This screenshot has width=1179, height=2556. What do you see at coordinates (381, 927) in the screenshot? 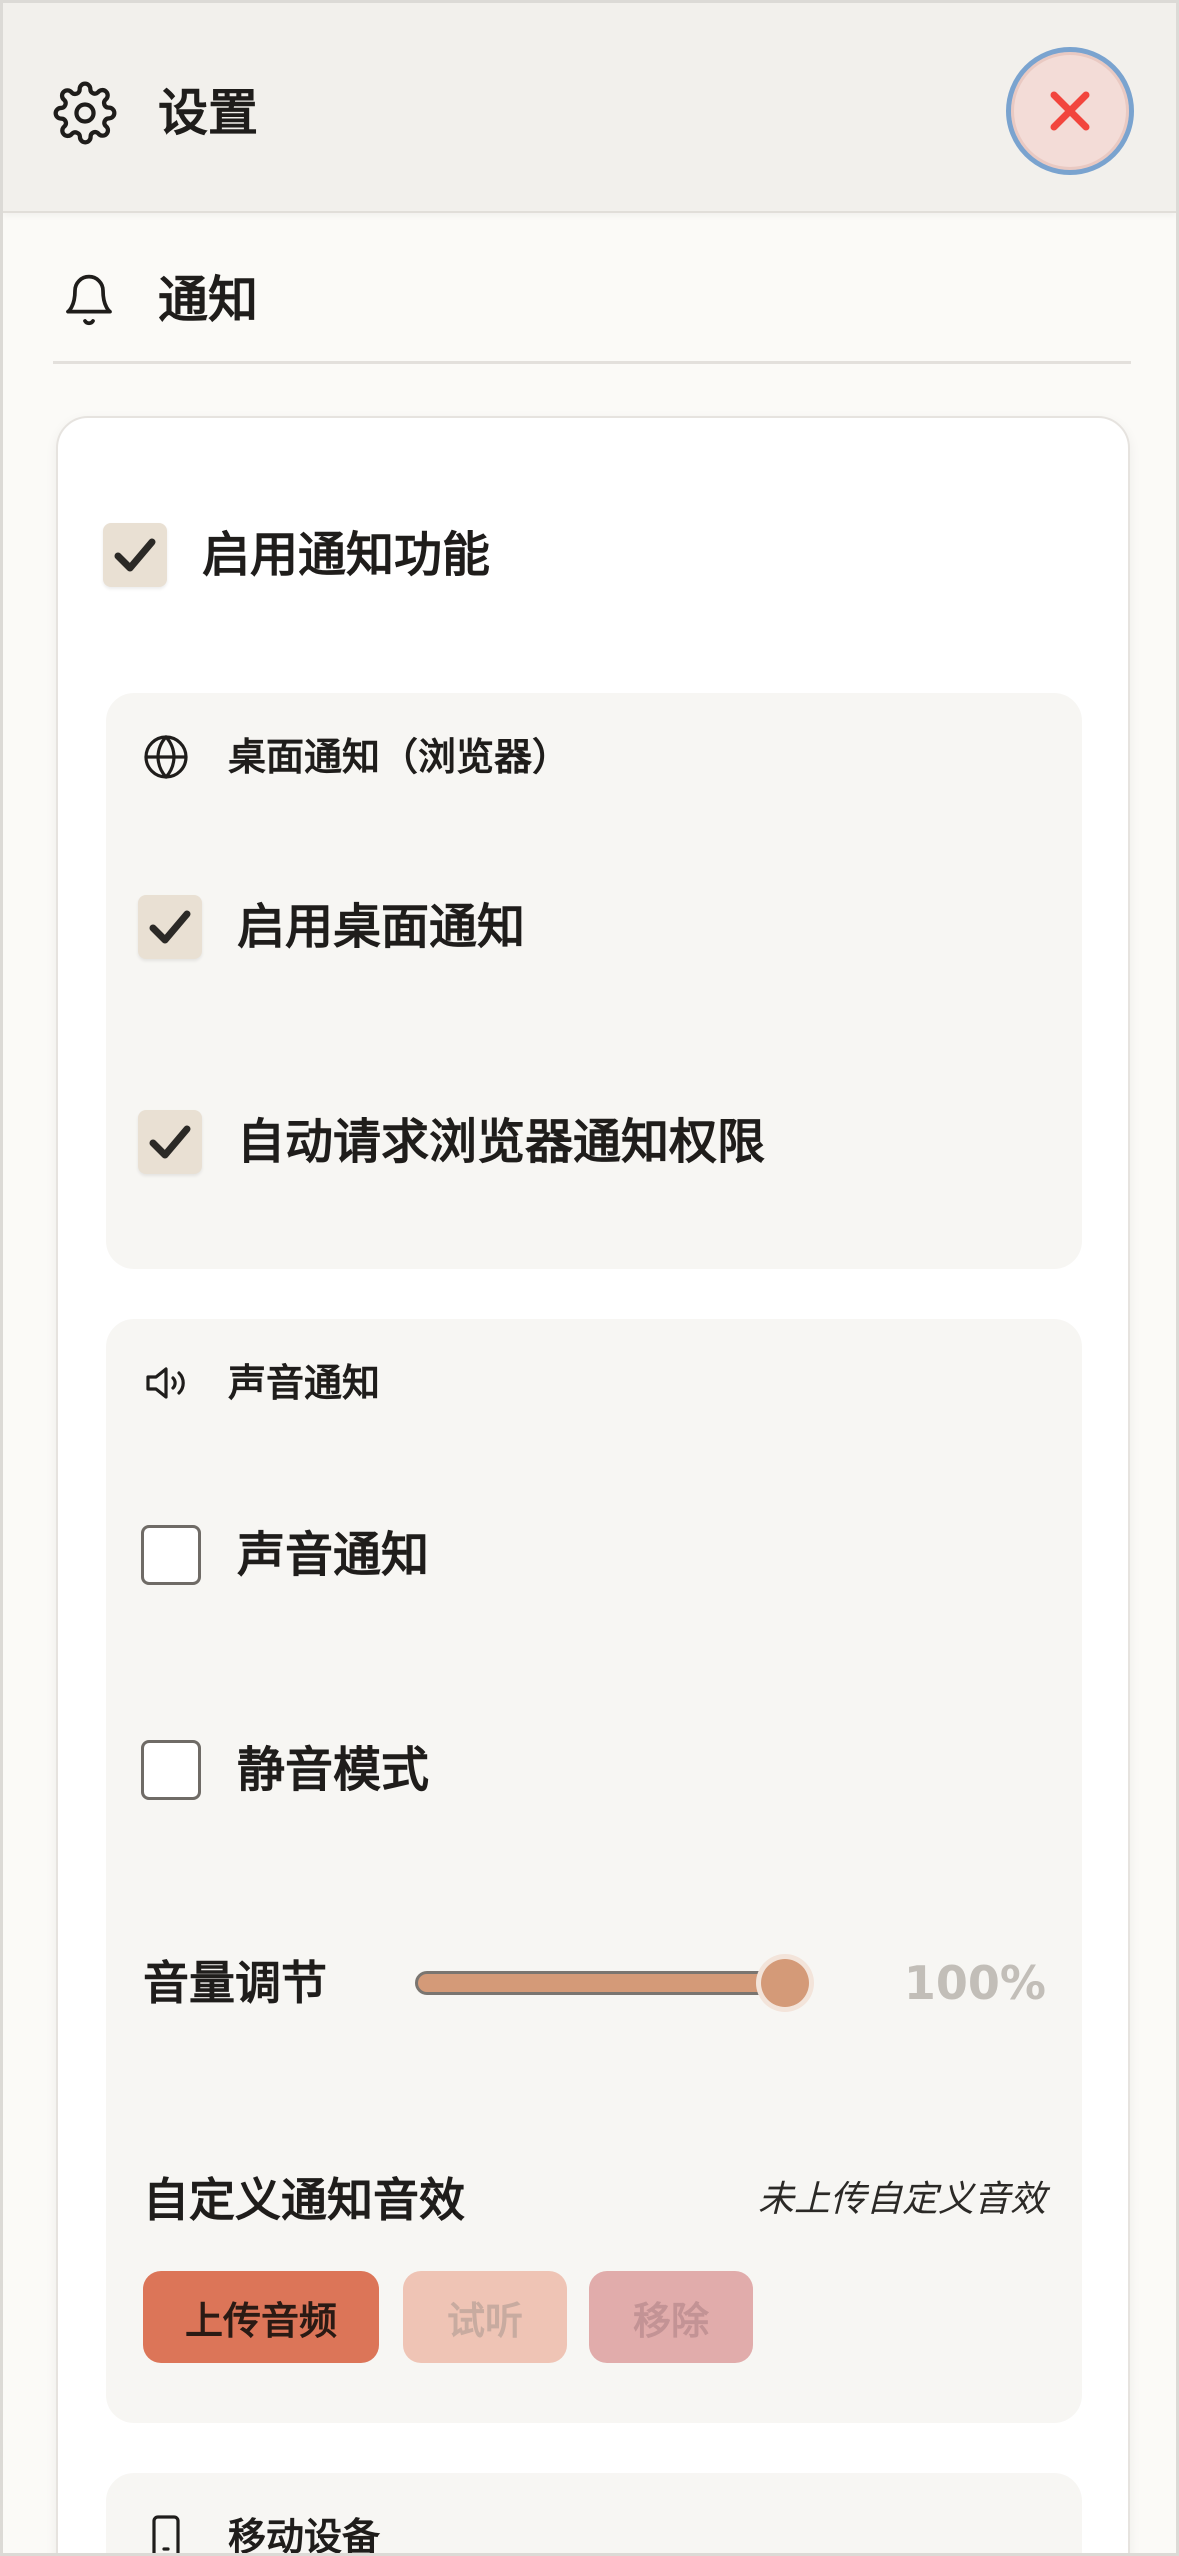
I see `enable-desktop-notifications-label: 启用桌面通知` at bounding box center [381, 927].